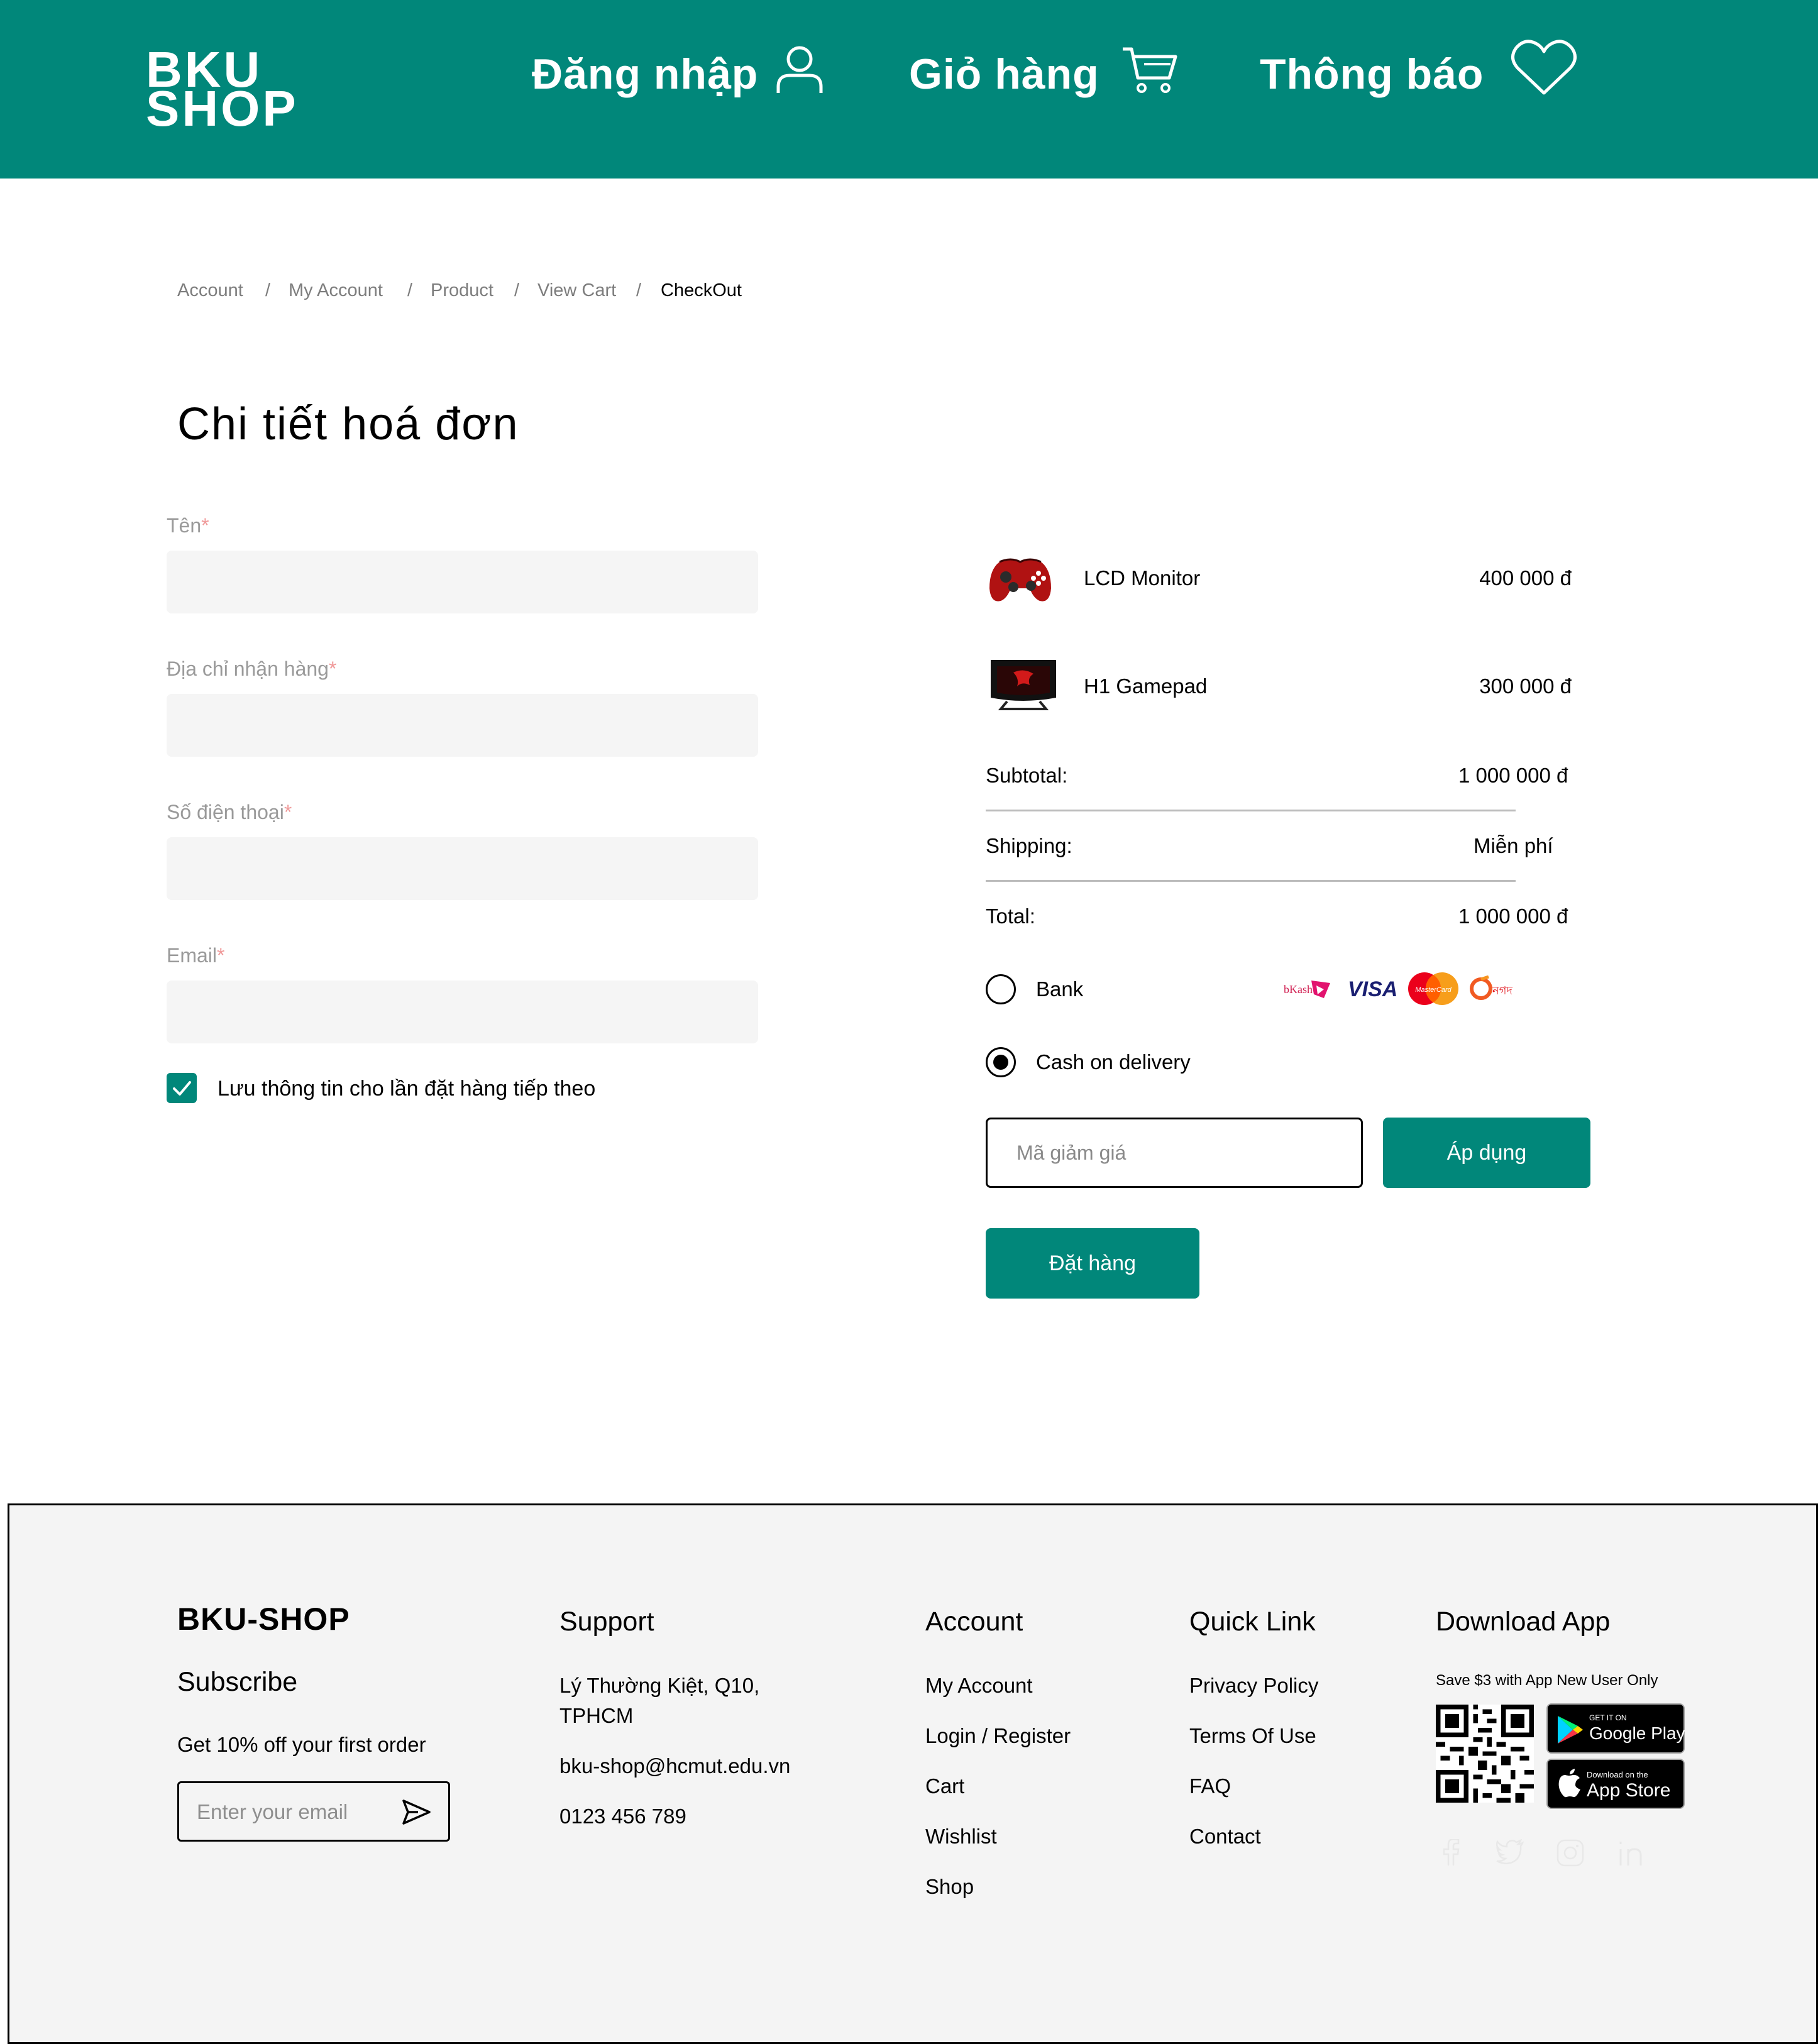 This screenshot has width=1818, height=2044. What do you see at coordinates (1544, 68) in the screenshot?
I see `heart-icon` at bounding box center [1544, 68].